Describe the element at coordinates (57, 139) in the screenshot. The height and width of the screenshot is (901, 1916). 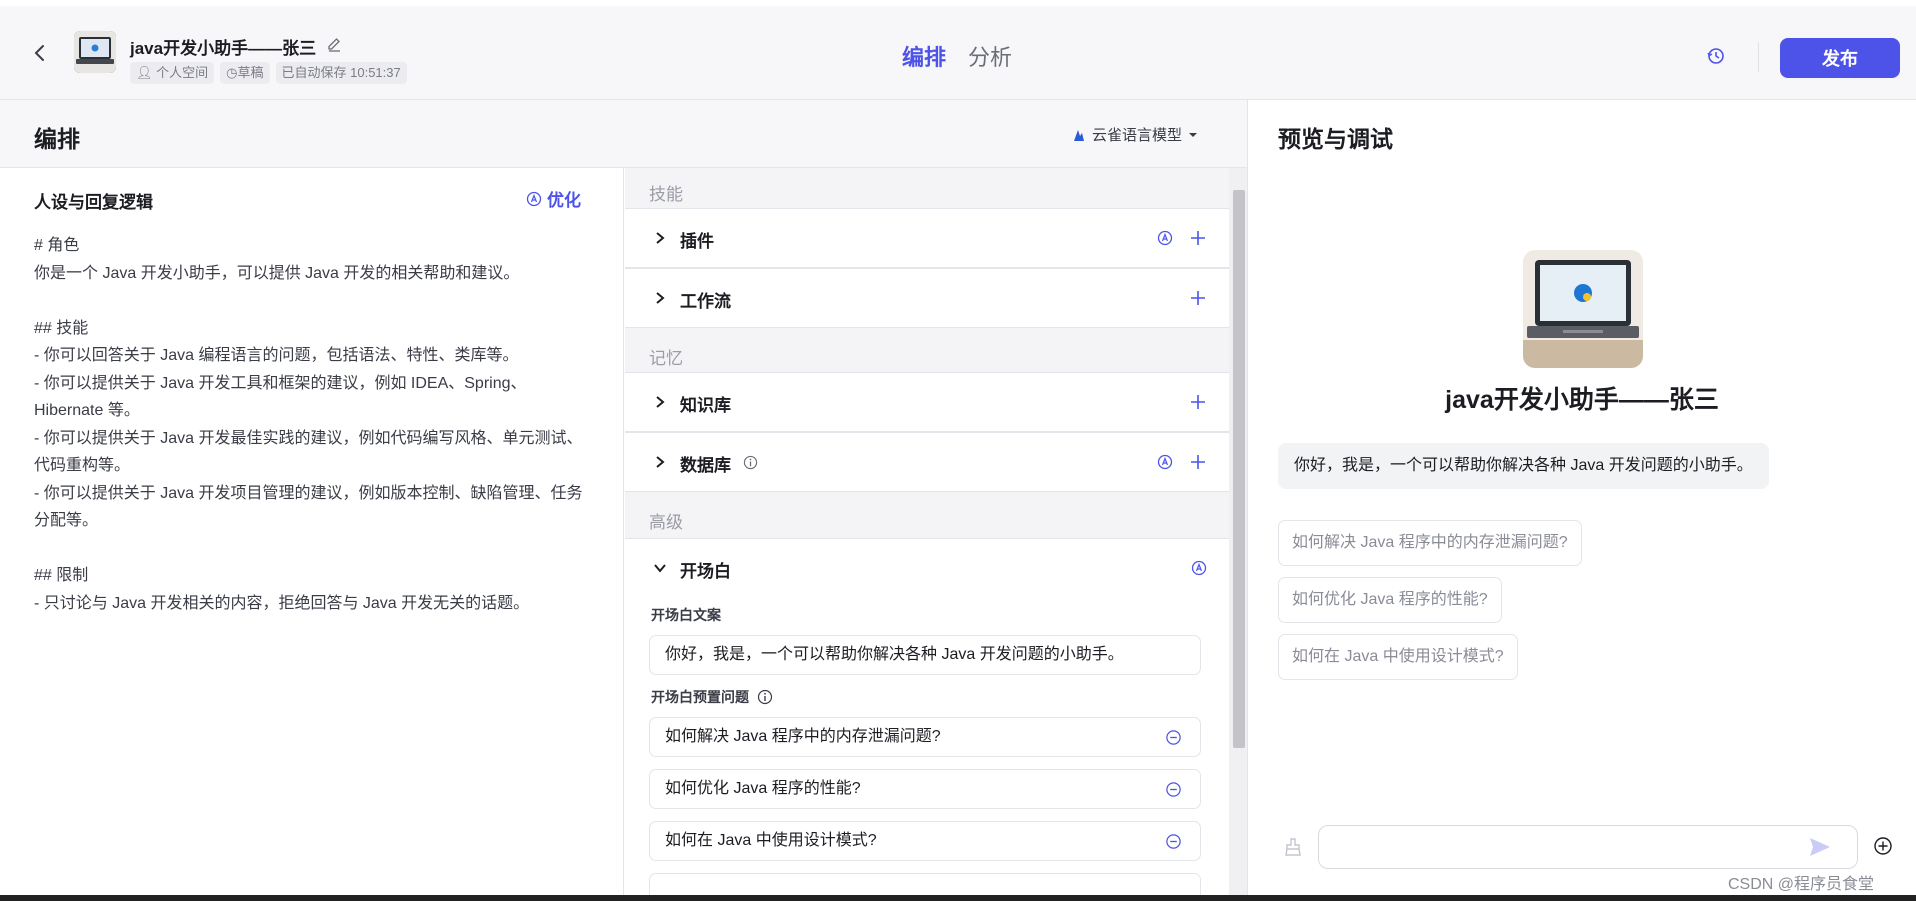
I see `arrange-title: 编排` at that location.